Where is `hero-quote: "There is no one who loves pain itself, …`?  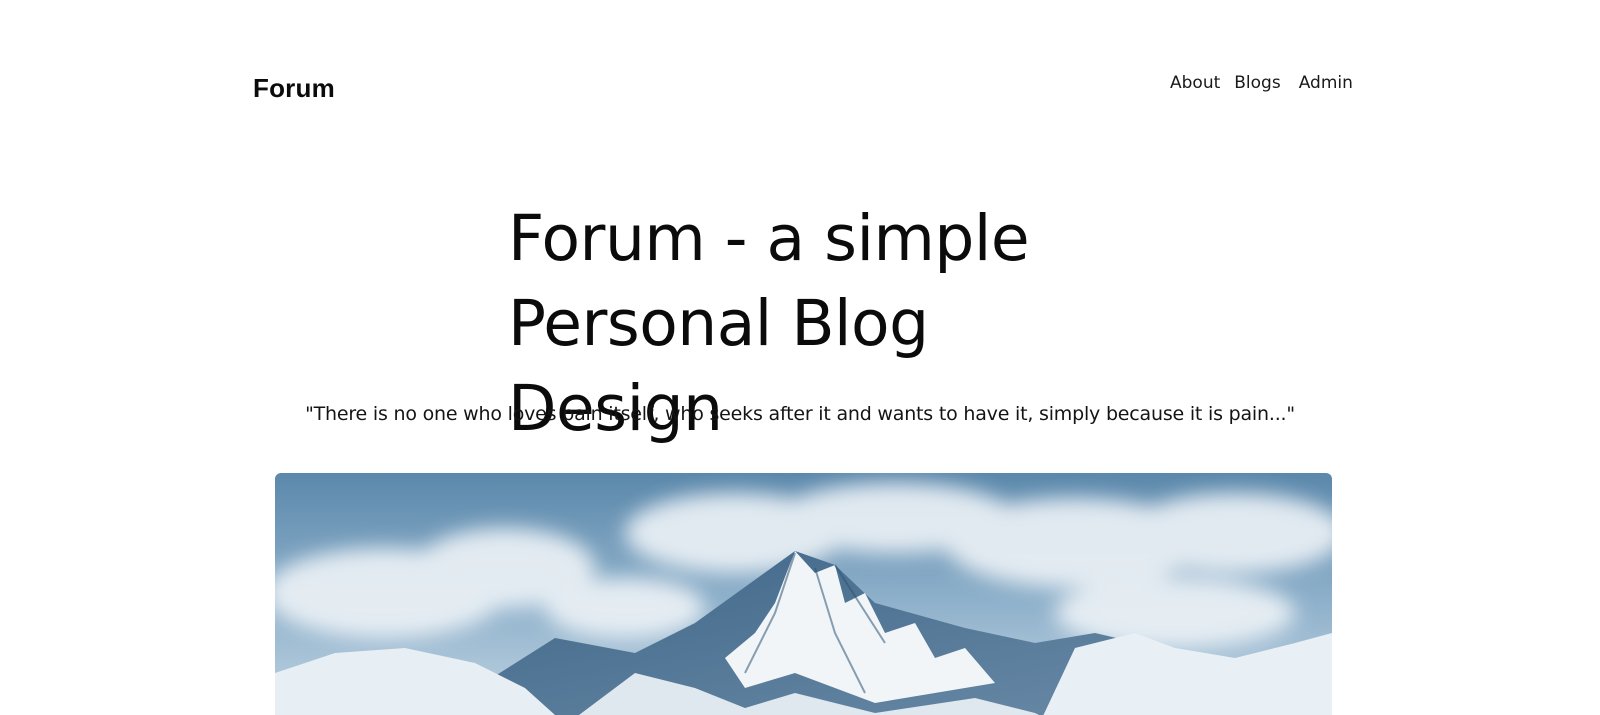 hero-quote: "There is no one who loves pain itself, … is located at coordinates (800, 414).